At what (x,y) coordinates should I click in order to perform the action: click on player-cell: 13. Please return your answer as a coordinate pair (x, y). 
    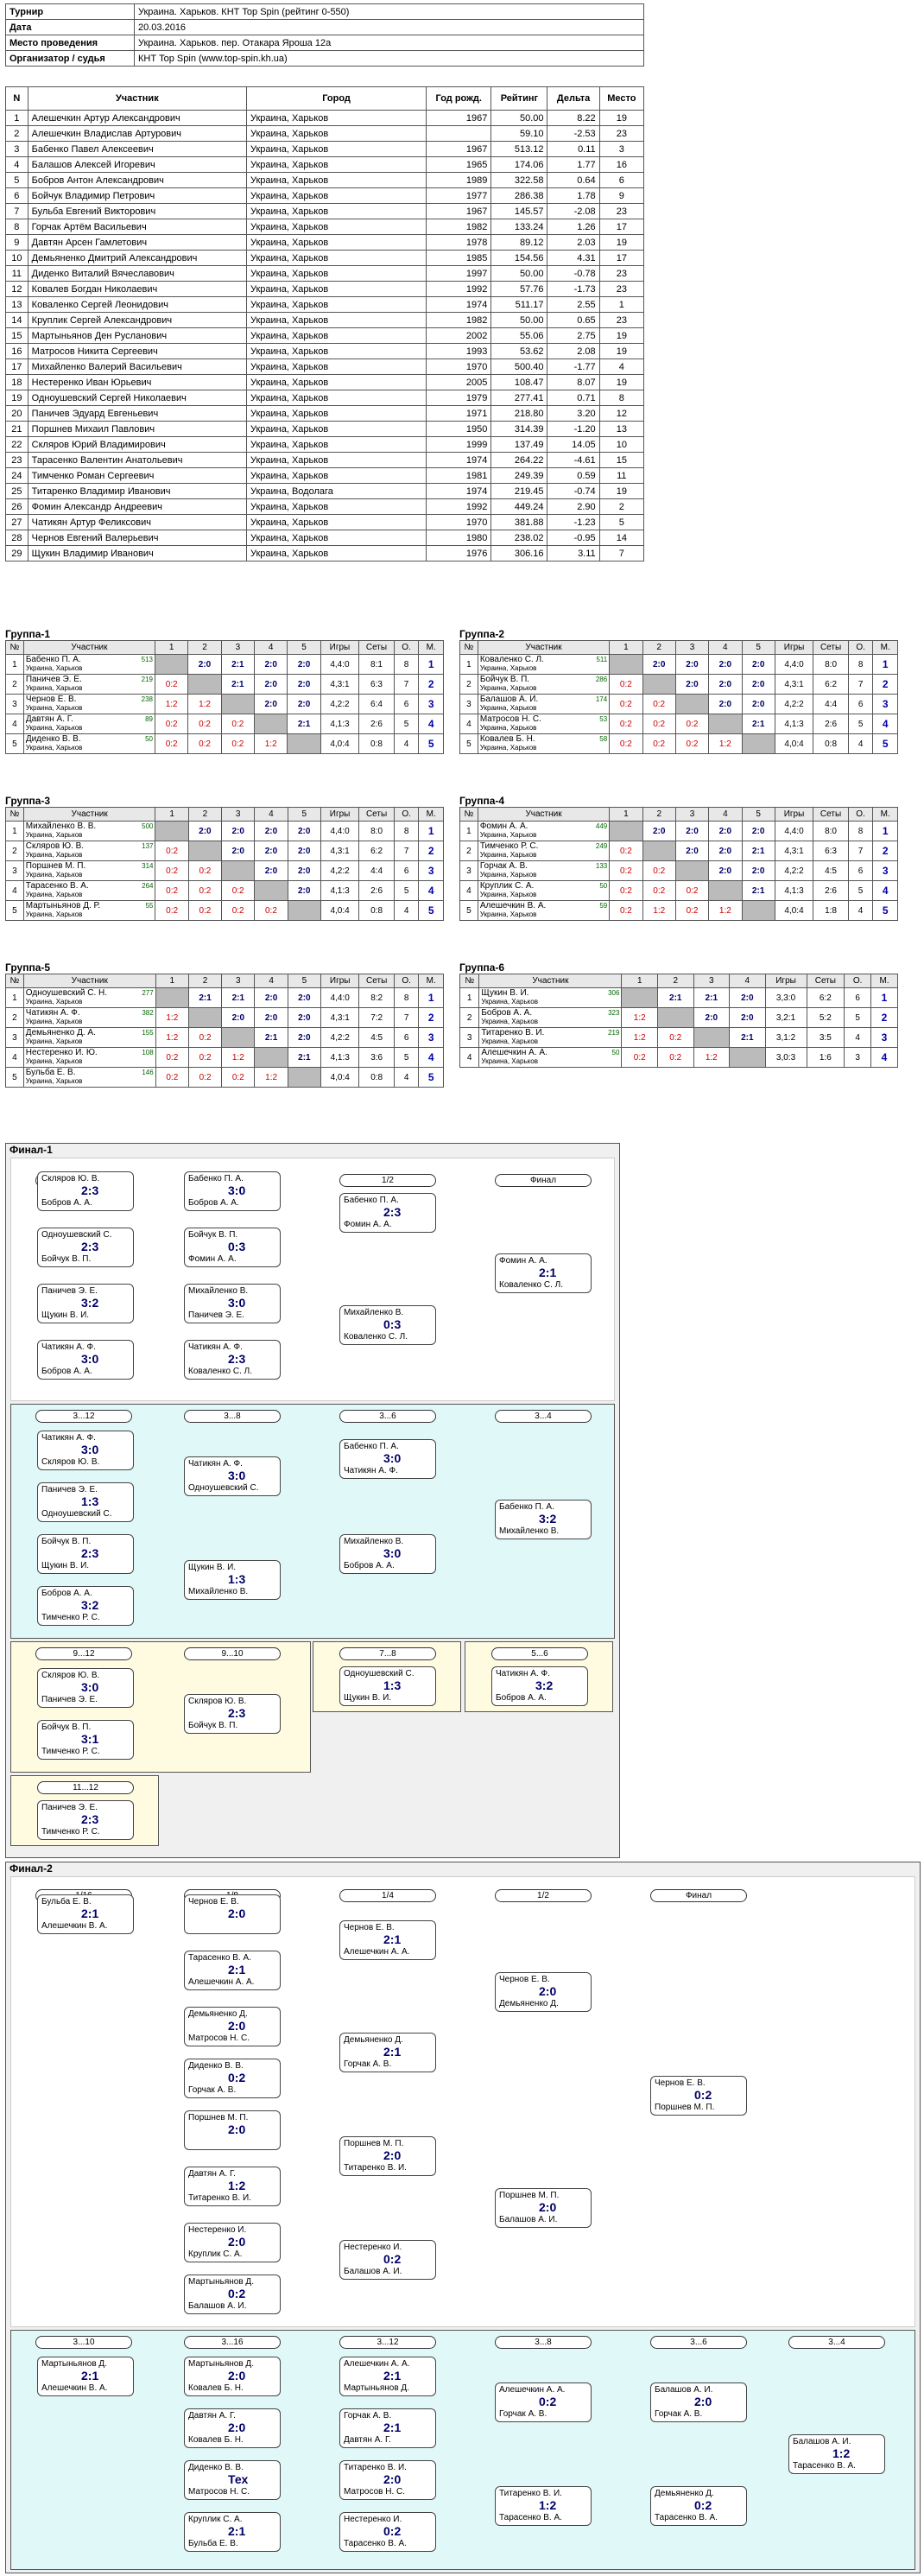
    Looking at the image, I should click on (16, 304).